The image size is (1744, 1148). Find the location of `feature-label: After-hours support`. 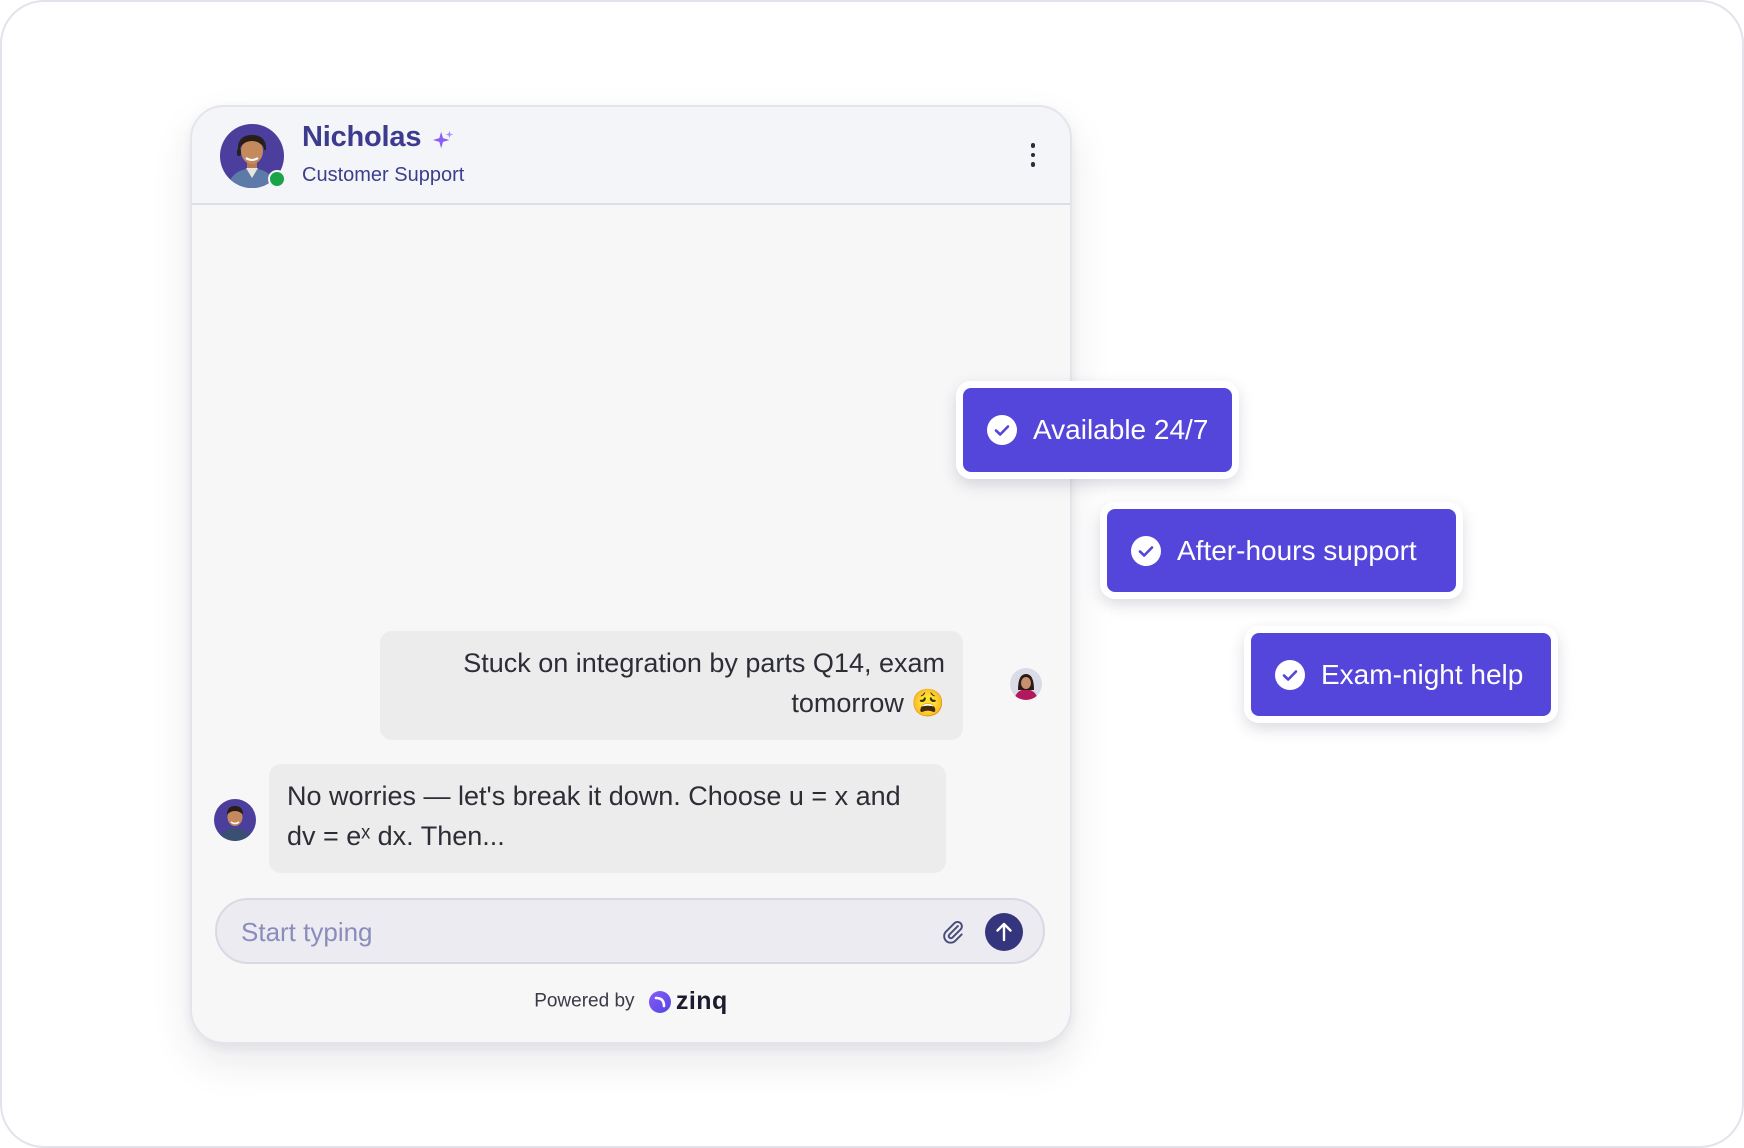

feature-label: After-hours support is located at coordinates (1297, 550).